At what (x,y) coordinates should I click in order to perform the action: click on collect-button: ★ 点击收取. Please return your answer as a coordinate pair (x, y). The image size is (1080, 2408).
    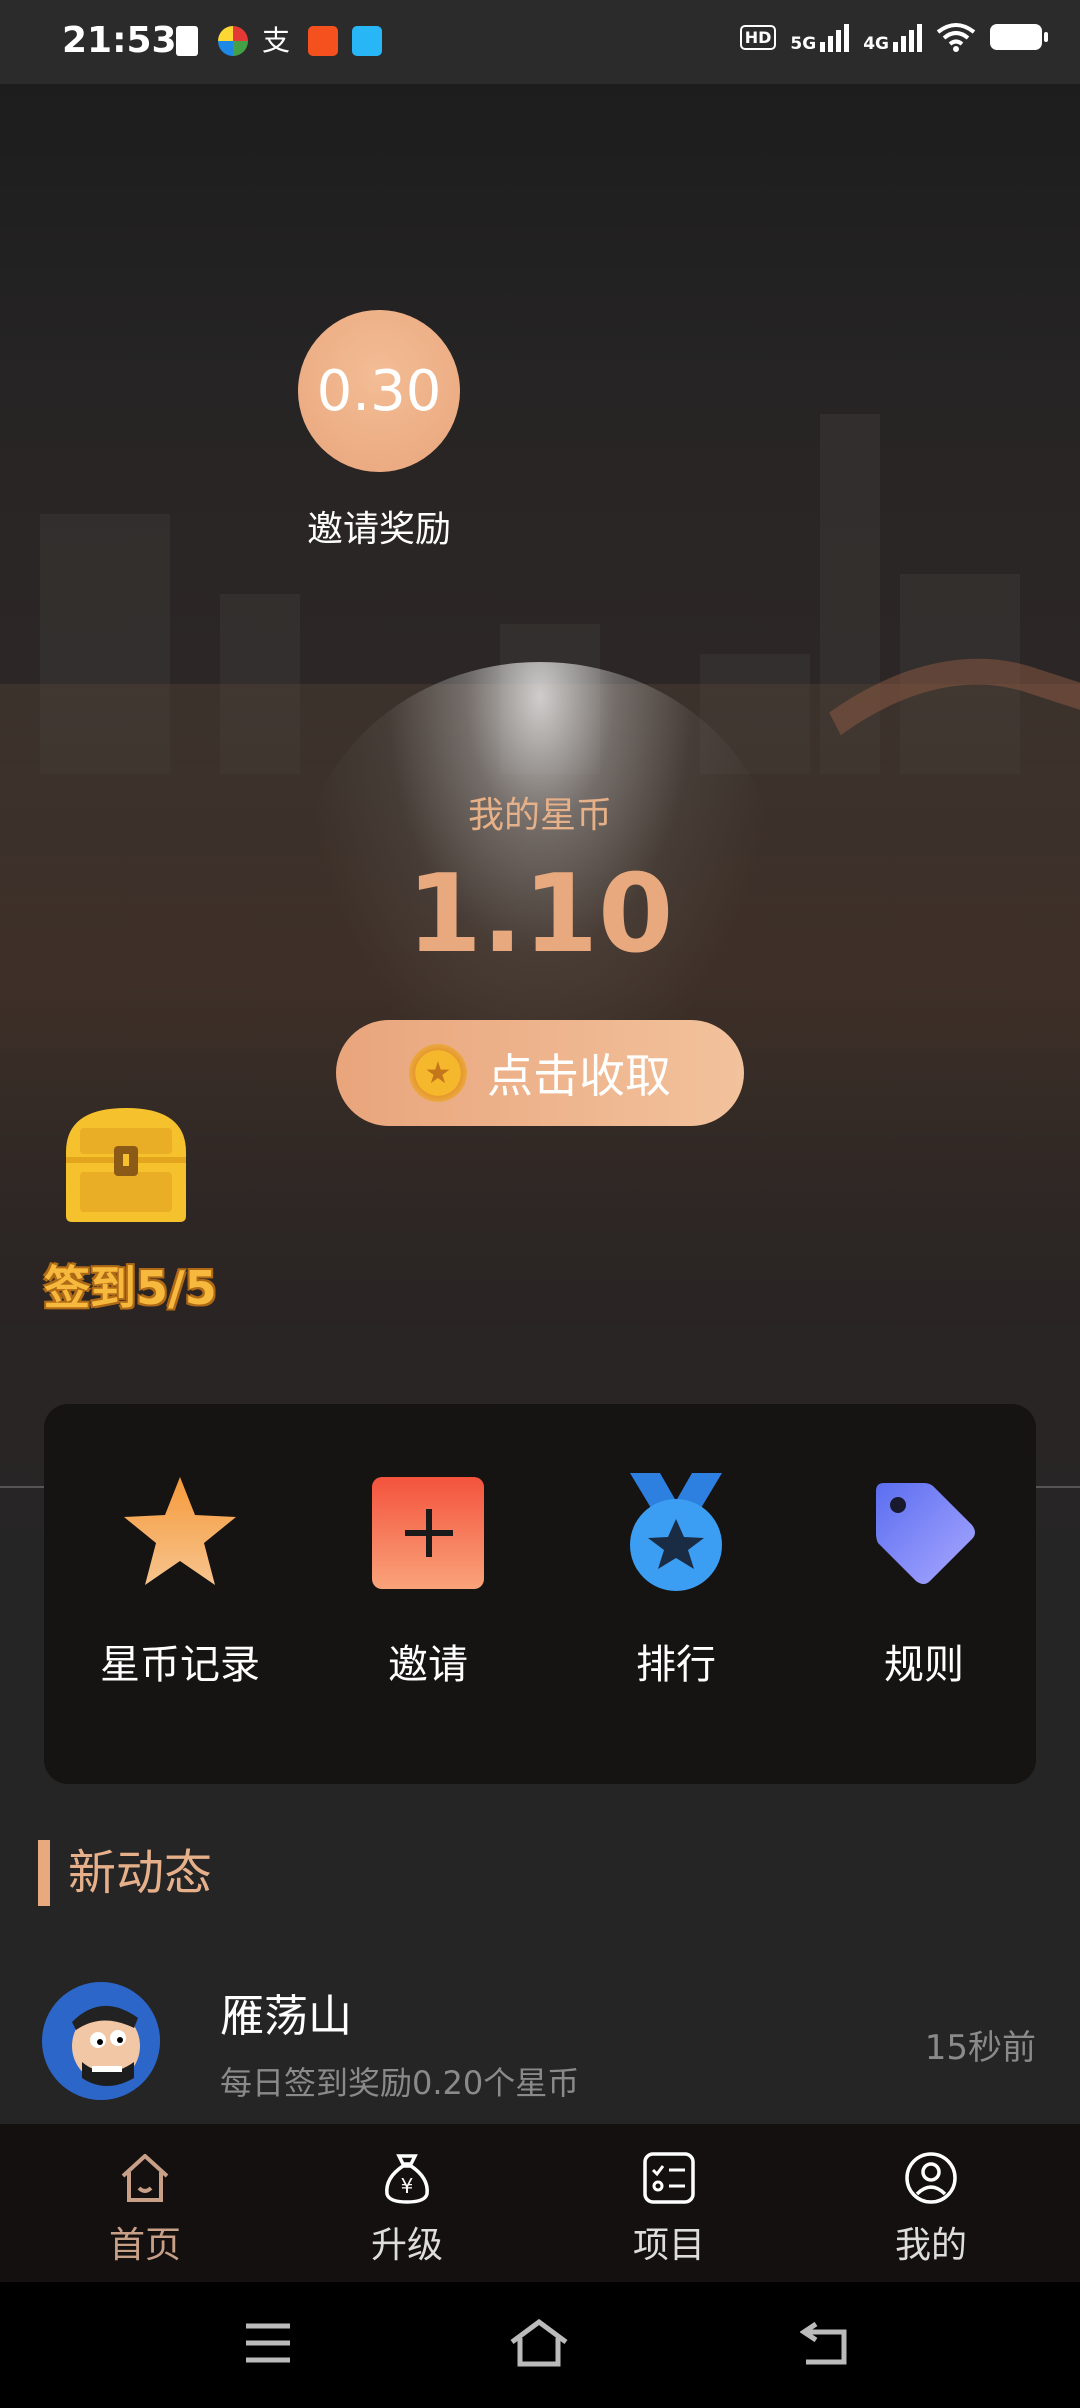
    Looking at the image, I should click on (540, 1073).